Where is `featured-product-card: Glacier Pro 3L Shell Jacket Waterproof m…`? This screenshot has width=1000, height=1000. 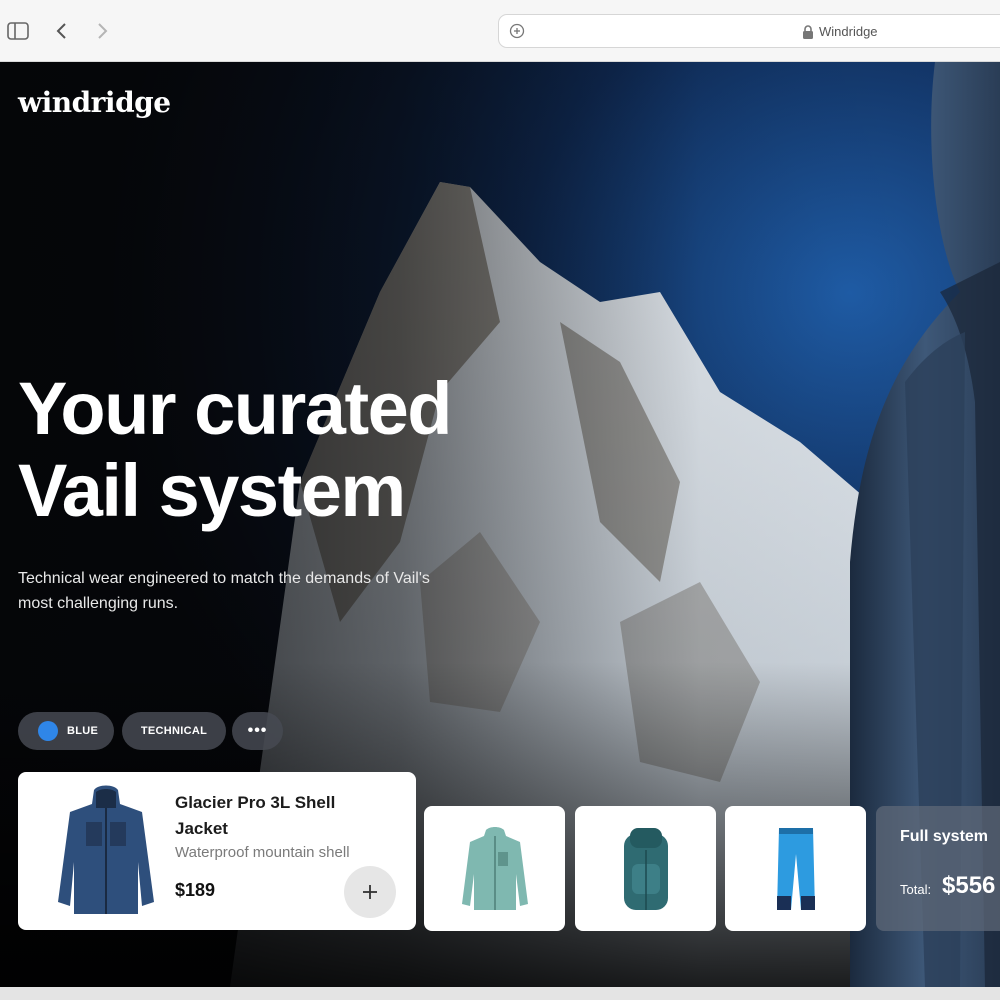 featured-product-card: Glacier Pro 3L Shell Jacket Waterproof m… is located at coordinates (217, 851).